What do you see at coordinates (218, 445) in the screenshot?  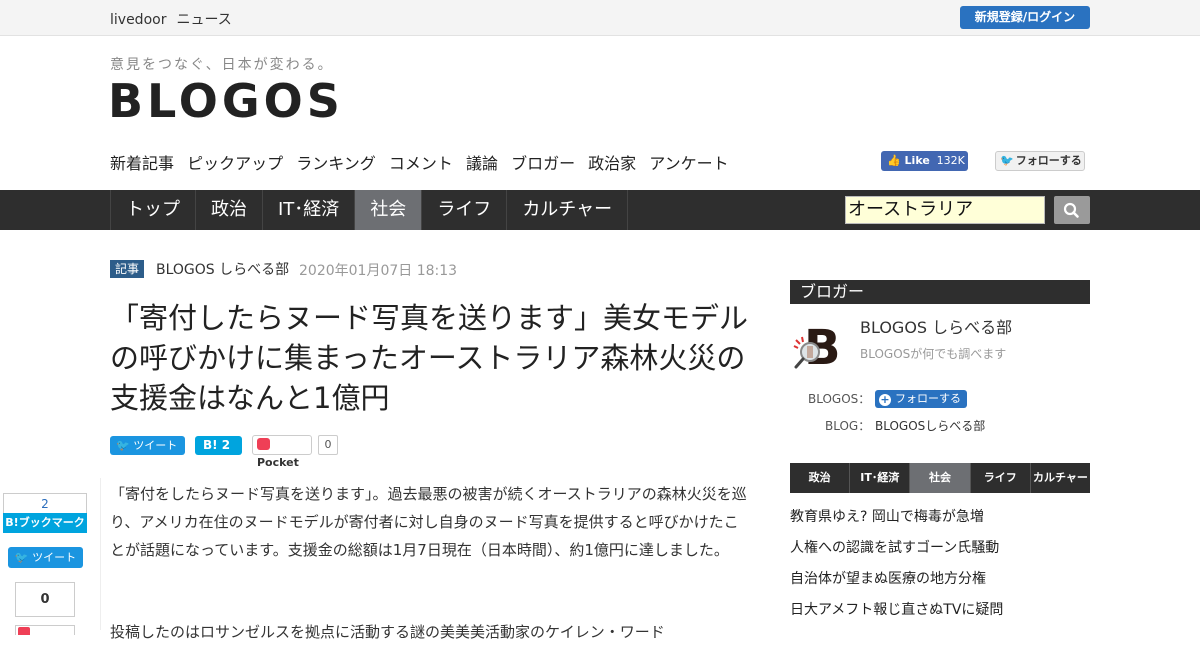 I see `hatena-bookmark-button: B! 2` at bounding box center [218, 445].